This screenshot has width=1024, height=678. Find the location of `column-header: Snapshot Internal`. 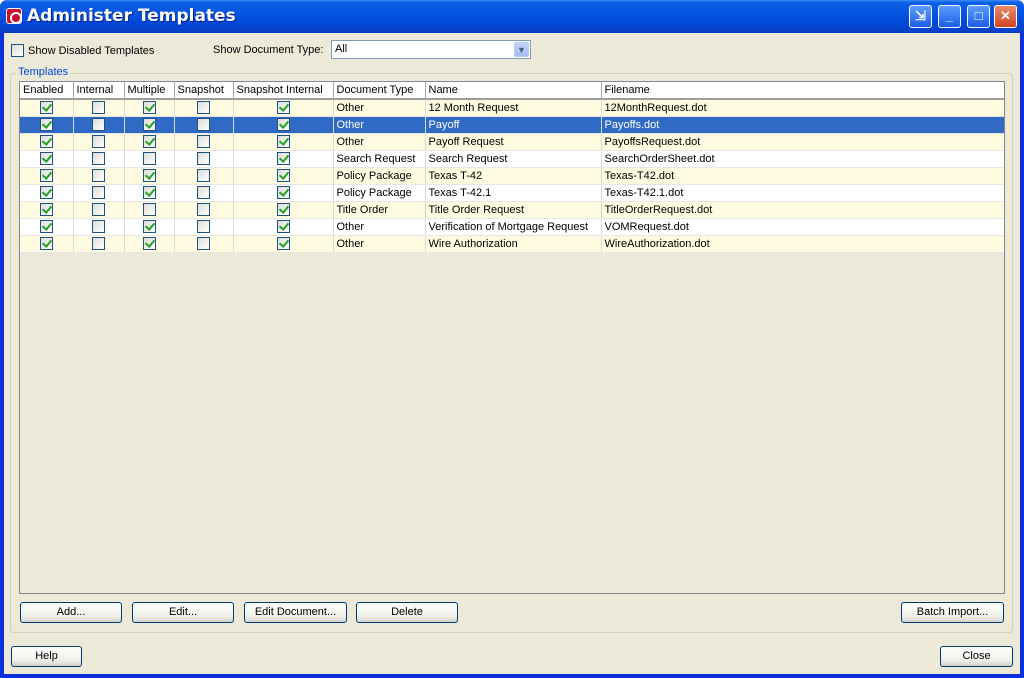

column-header: Snapshot Internal is located at coordinates (283, 91).